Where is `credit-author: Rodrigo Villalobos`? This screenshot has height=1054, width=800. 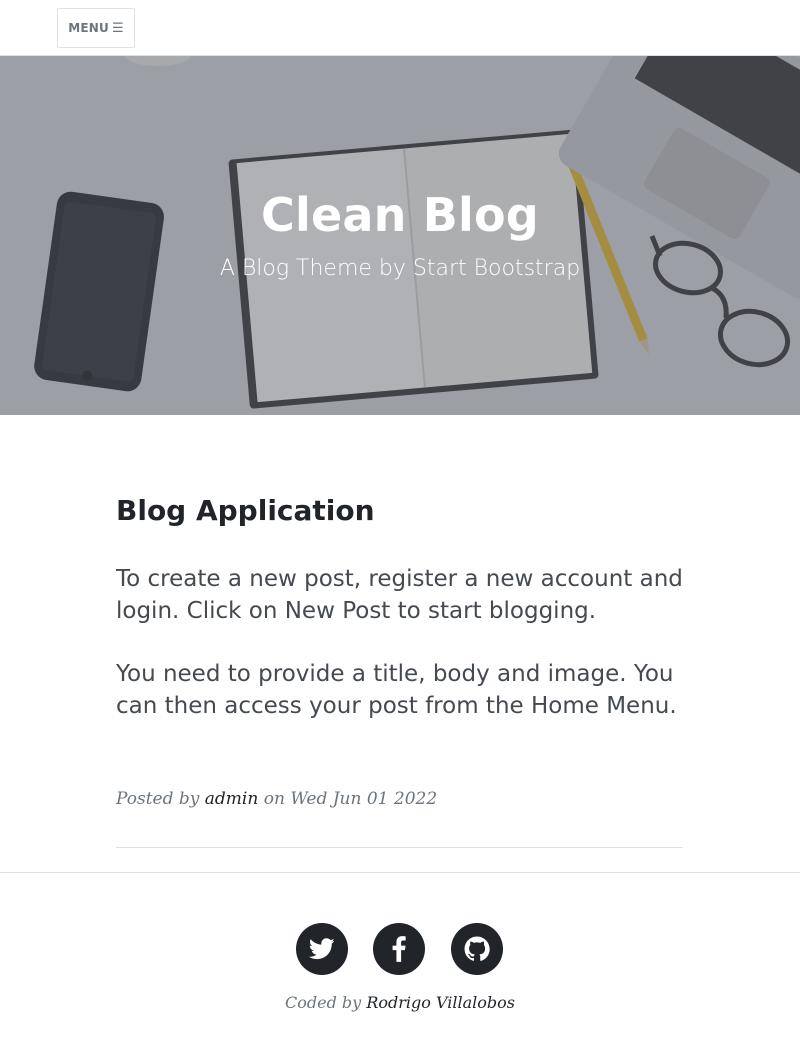 credit-author: Rodrigo Villalobos is located at coordinates (440, 1002).